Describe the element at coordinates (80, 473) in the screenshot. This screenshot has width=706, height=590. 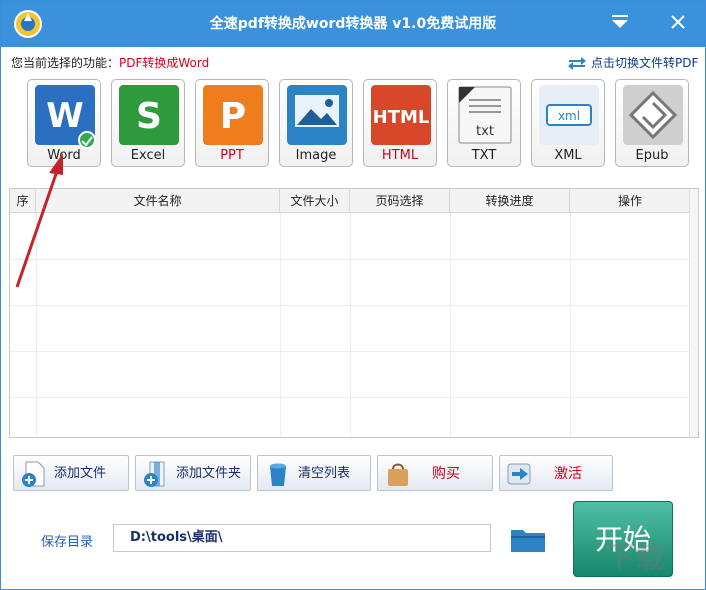
I see `add-file-label: 添加文件` at that location.